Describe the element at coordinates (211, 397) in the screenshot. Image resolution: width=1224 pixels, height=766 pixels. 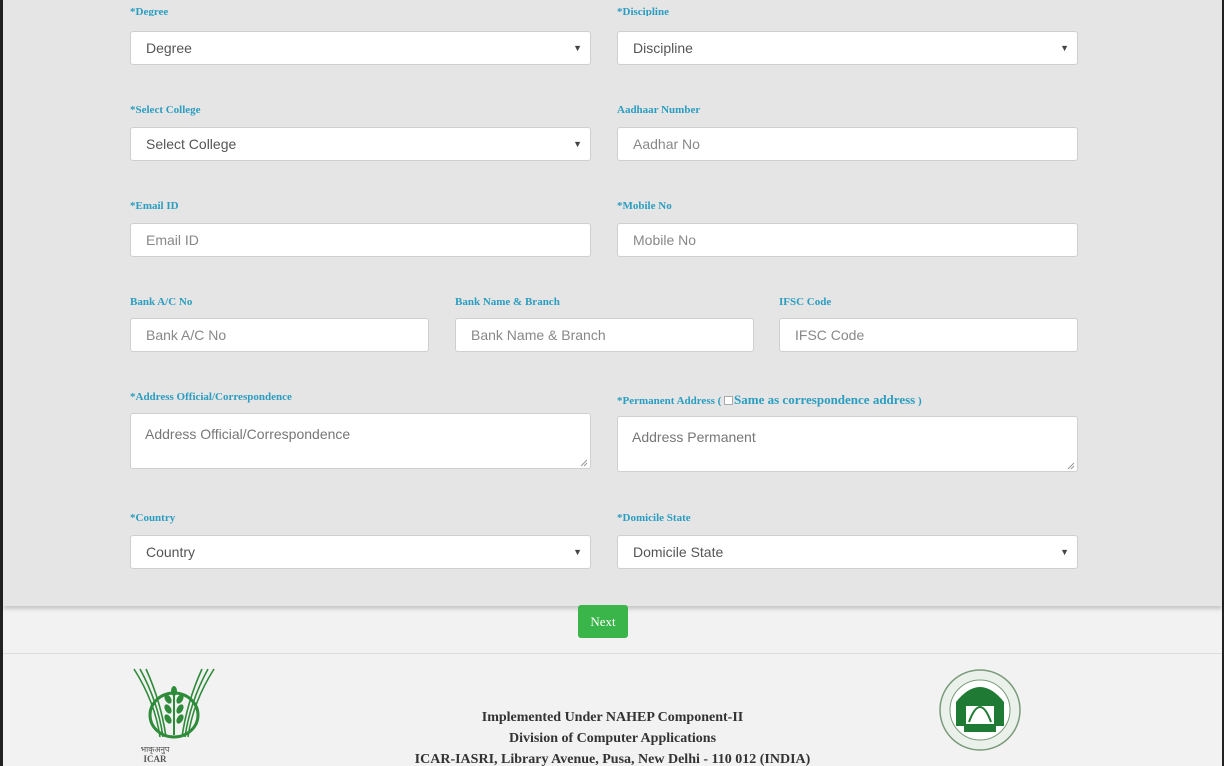
I see `address-official-label: *Address Official/Correspondence` at that location.